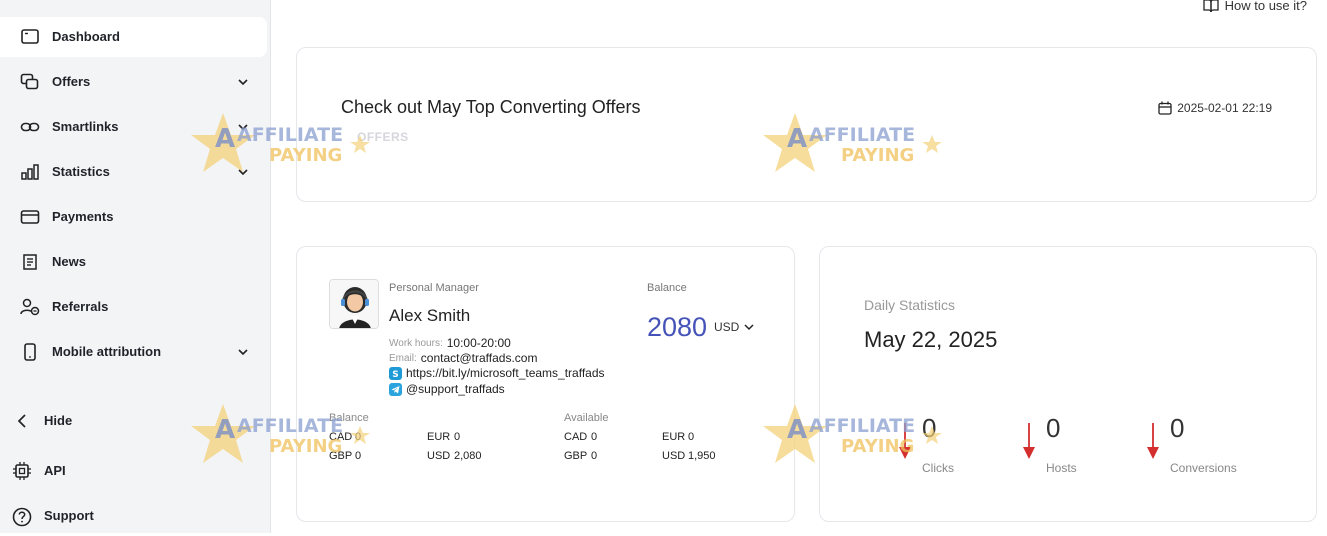 Image resolution: width=1327 pixels, height=536 pixels. What do you see at coordinates (133, 217) in the screenshot?
I see `sidebar-item-payments: Payments` at bounding box center [133, 217].